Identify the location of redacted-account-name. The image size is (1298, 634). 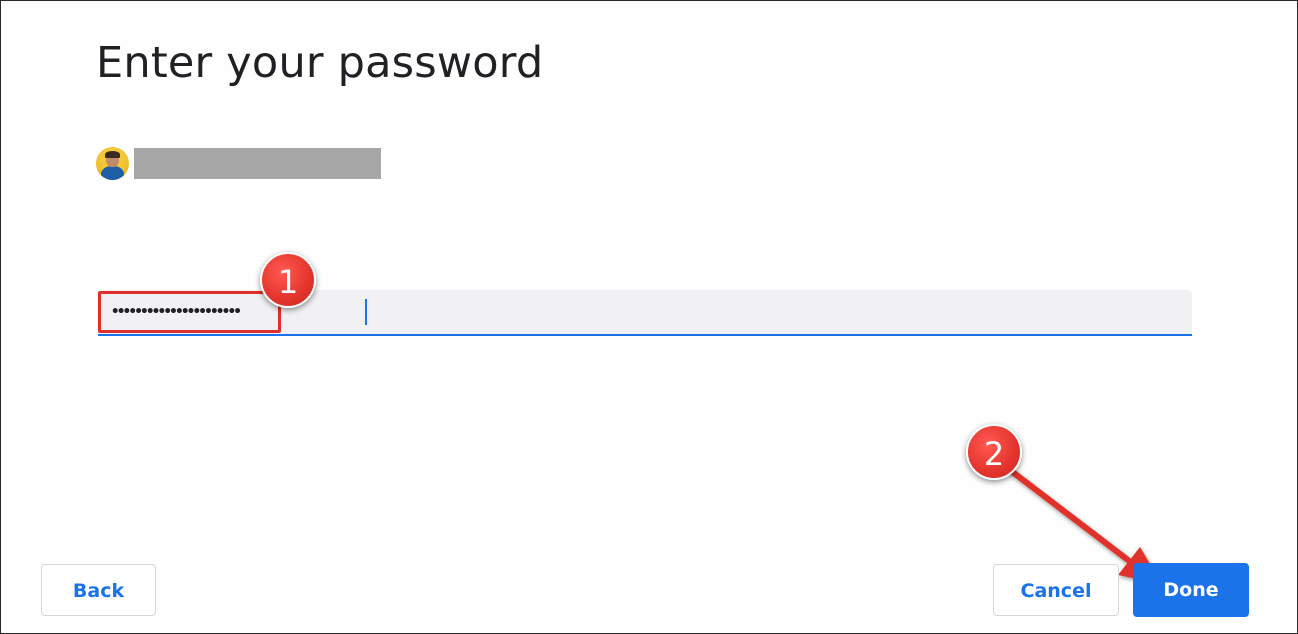
(257, 163).